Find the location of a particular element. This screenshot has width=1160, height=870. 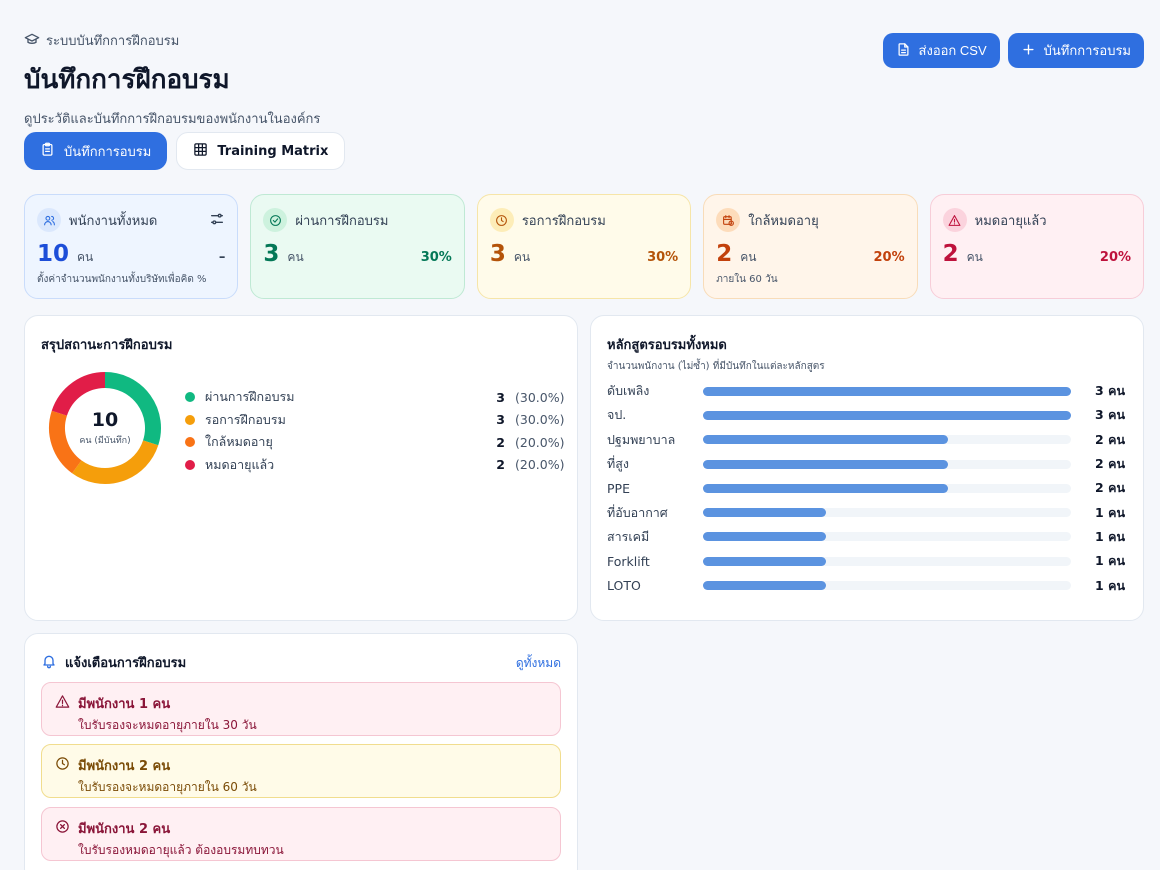

grid-icon is located at coordinates (200, 151).